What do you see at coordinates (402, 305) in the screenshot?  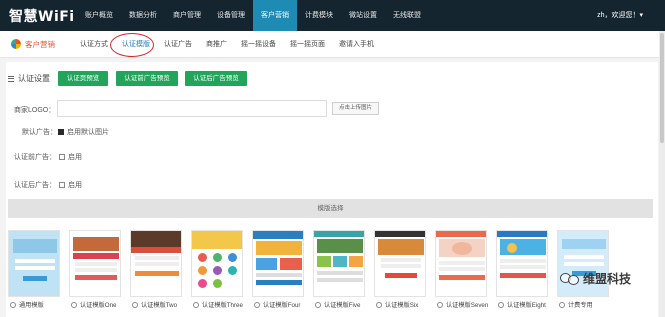 I see `template-label: 认证模版Six` at bounding box center [402, 305].